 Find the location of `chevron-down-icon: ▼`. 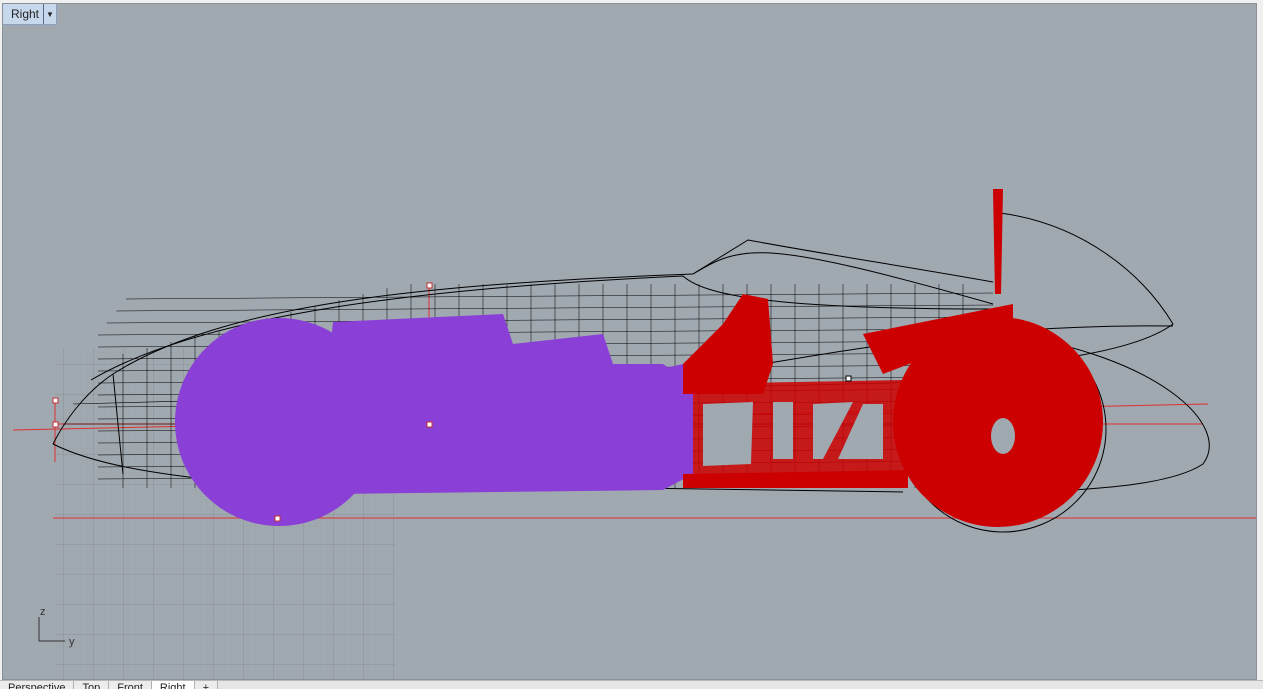

chevron-down-icon: ▼ is located at coordinates (49, 14).